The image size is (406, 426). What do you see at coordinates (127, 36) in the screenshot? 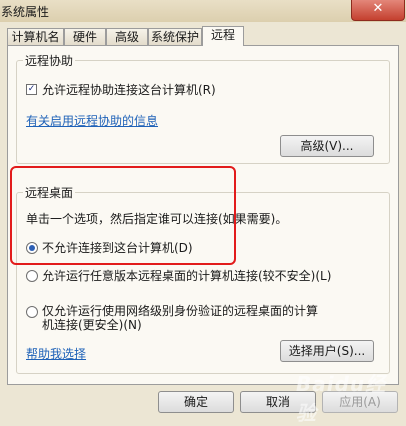
I see `tab-advanced: 高级` at bounding box center [127, 36].